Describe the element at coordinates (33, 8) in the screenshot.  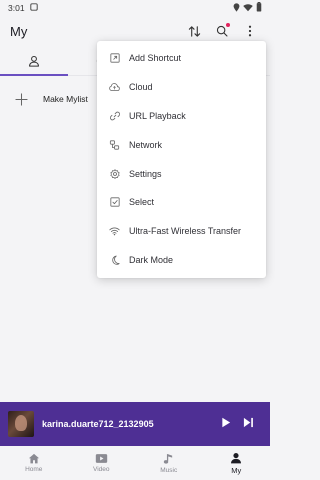
I see `notification-icon` at that location.